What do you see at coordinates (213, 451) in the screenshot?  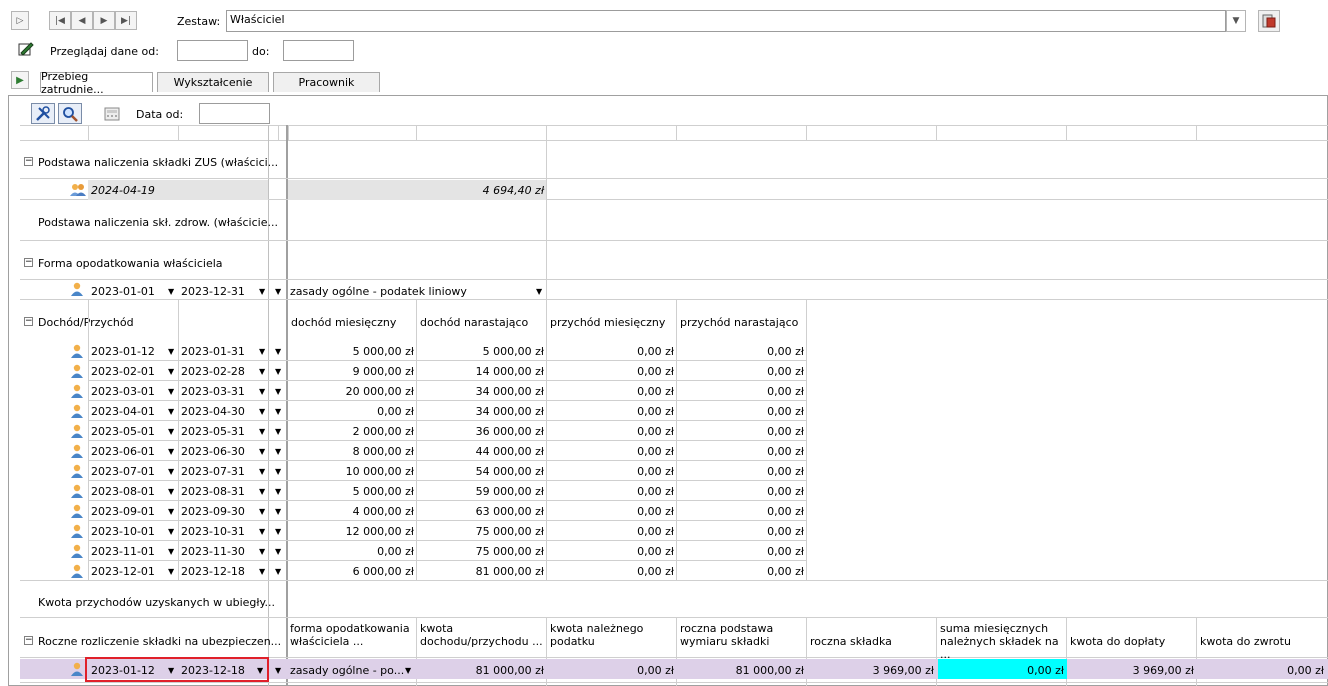 I see `dochod-to-date: 2023-06-30` at bounding box center [213, 451].